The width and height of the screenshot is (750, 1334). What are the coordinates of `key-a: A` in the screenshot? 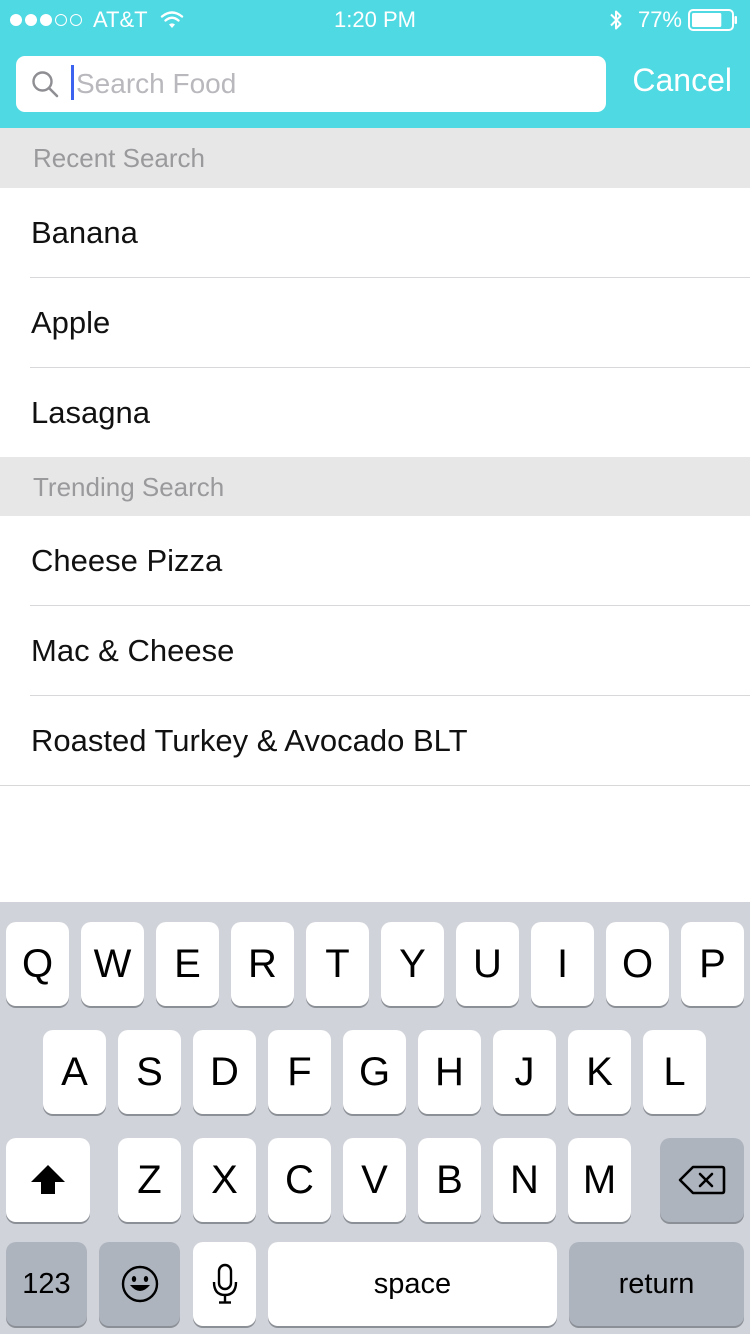 It's located at (74, 1072).